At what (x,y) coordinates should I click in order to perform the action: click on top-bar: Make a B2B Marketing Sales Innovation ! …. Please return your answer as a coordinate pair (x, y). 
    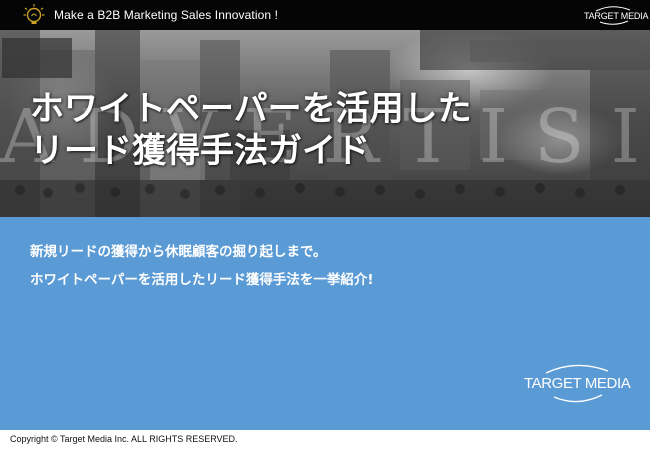
    Looking at the image, I should click on (325, 15).